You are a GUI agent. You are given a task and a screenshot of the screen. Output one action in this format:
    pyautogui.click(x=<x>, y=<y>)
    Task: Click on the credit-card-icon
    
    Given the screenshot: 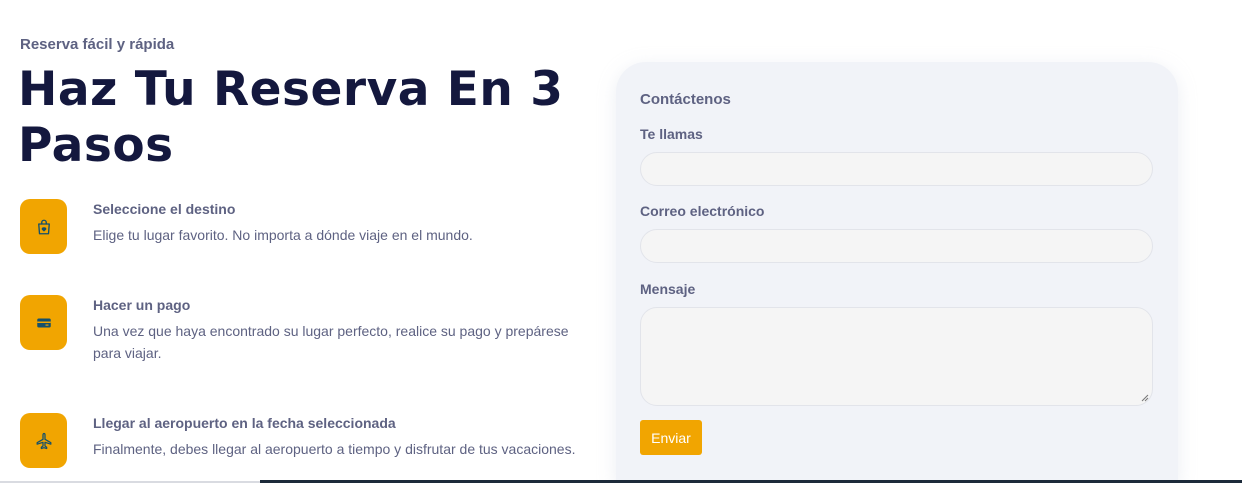 What is the action you would take?
    pyautogui.click(x=43, y=322)
    